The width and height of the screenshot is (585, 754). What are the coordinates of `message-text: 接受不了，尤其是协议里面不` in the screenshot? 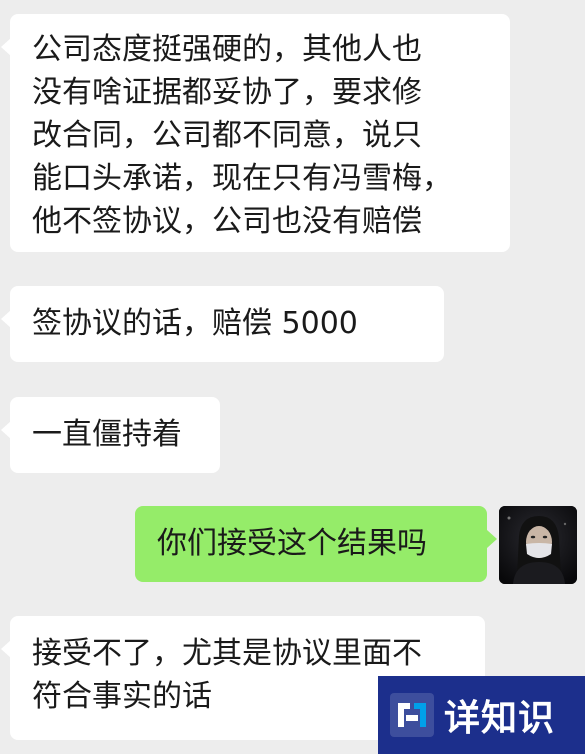 It's located at (227, 653).